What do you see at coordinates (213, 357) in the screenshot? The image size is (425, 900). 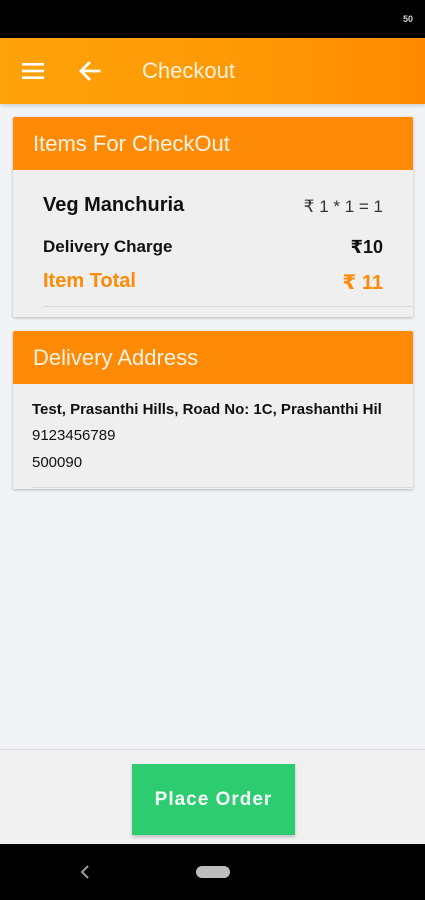 I see `delivery-address-header: Delivery Address` at bounding box center [213, 357].